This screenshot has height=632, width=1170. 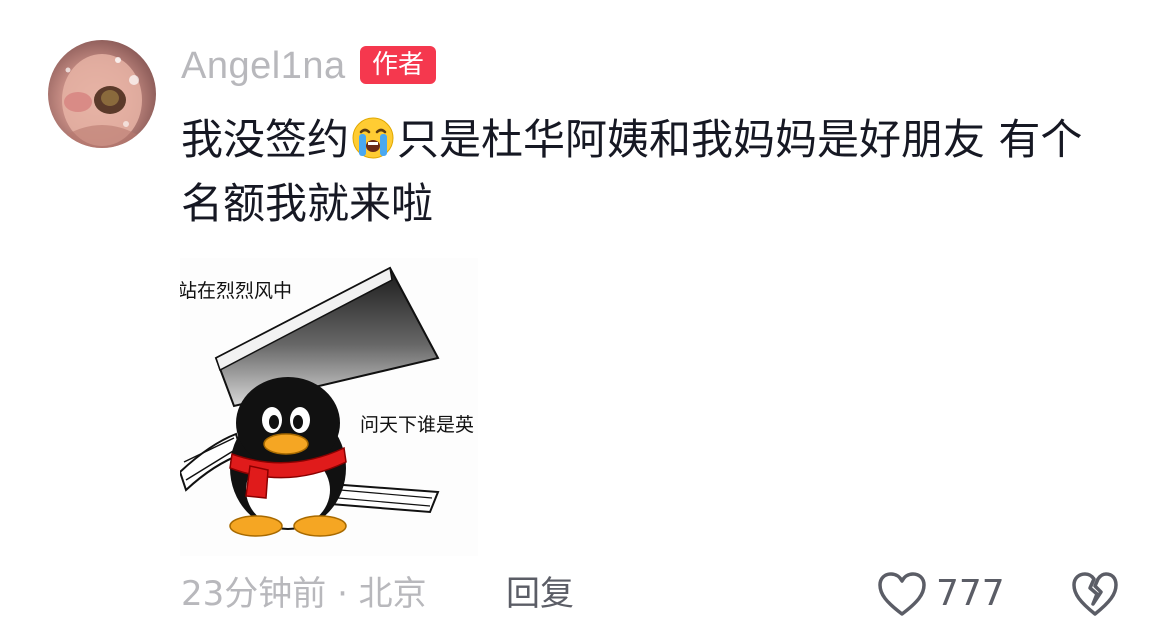 I want to click on penguin-with-cleaver-sticker: 站在烈烈风中 问天下谁是英, so click(x=329, y=407).